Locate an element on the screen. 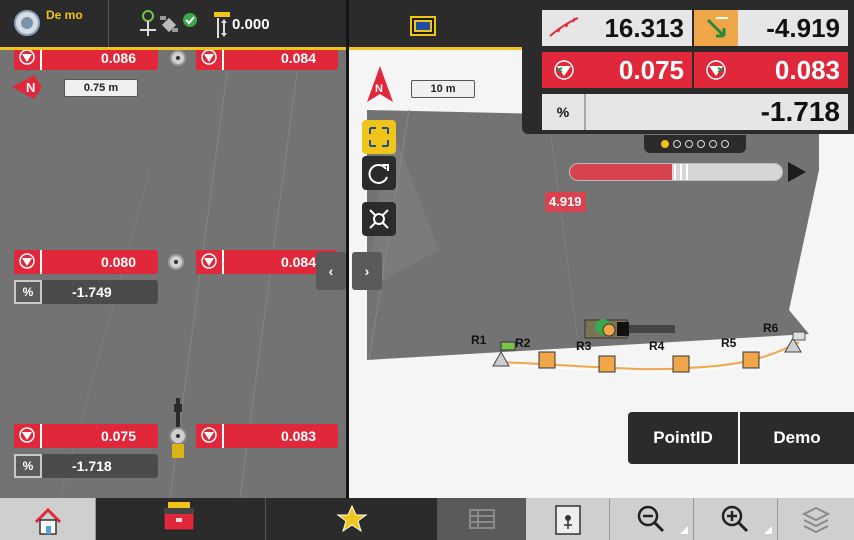 The image size is (854, 540). divider is located at coordinates (108, 23).